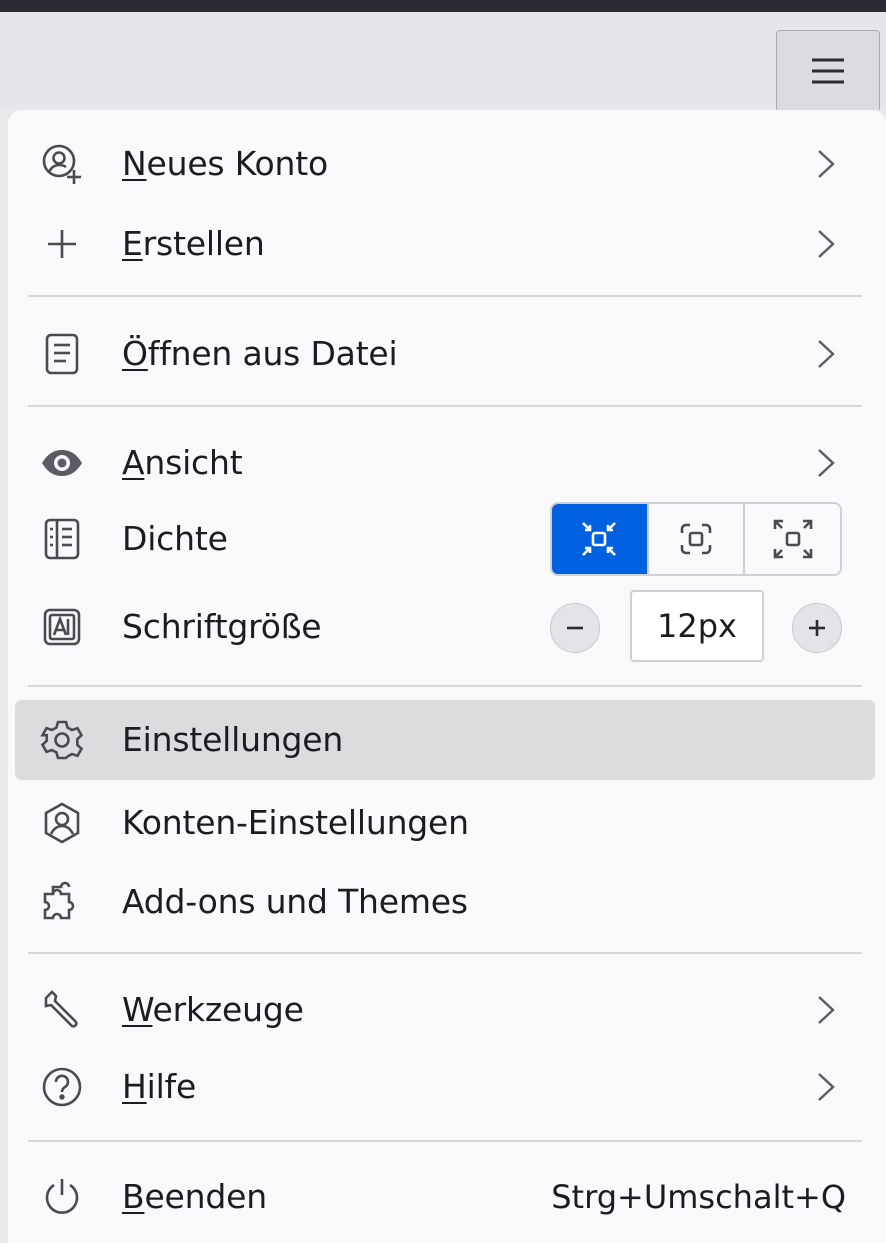 This screenshot has height=1243, width=886. I want to click on menu-item-account-settings: Konten-Einstellungen, so click(447, 823).